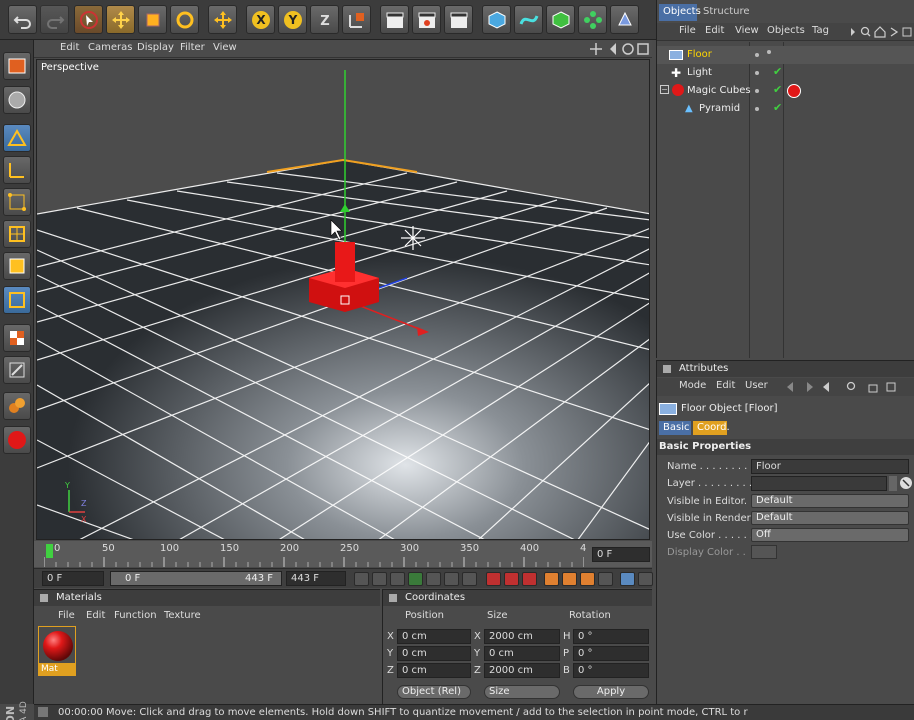  I want to click on attributes-menu-user: User, so click(756, 385).